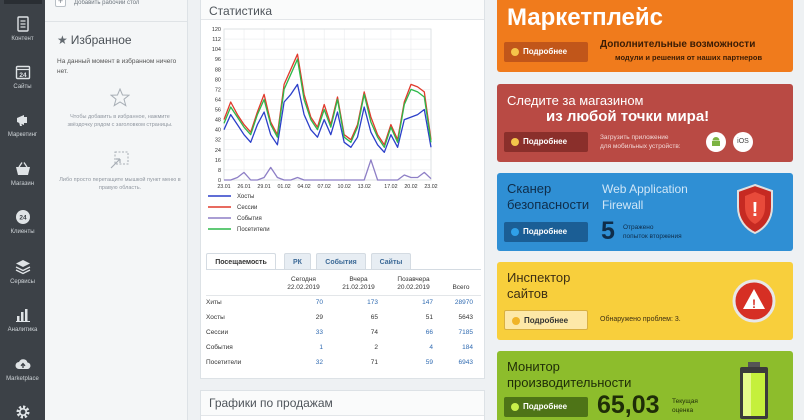 This screenshot has width=804, height=420. I want to click on table-cell: 66, so click(413, 332).